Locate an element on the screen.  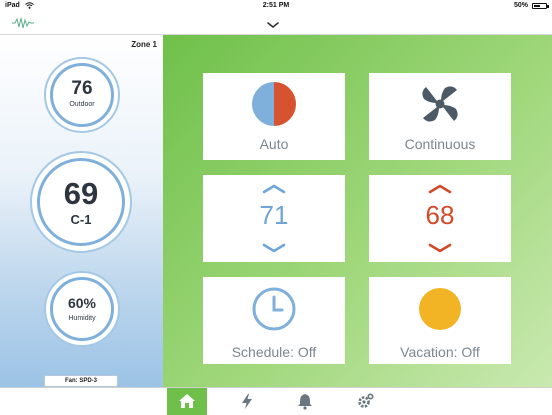
mode-tile: Auto is located at coordinates (274, 116).